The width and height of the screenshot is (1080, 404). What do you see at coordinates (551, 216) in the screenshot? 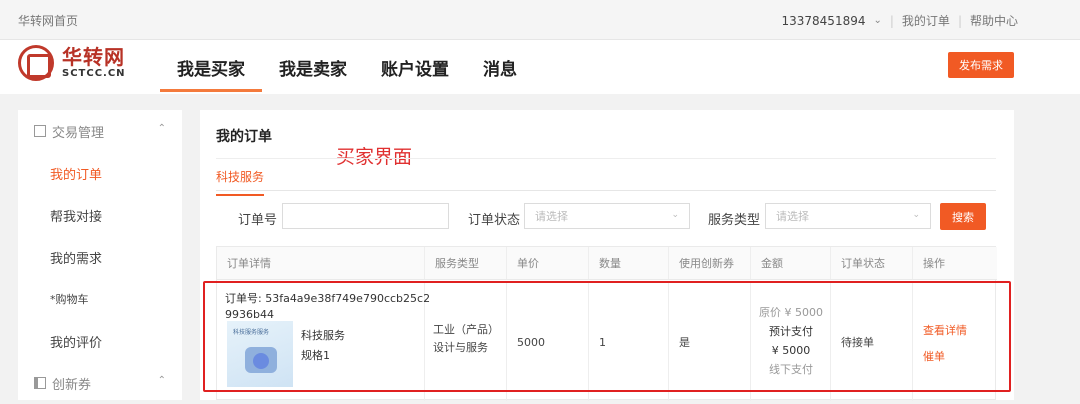
I see `order-status-placeholder: 请选择` at bounding box center [551, 216].